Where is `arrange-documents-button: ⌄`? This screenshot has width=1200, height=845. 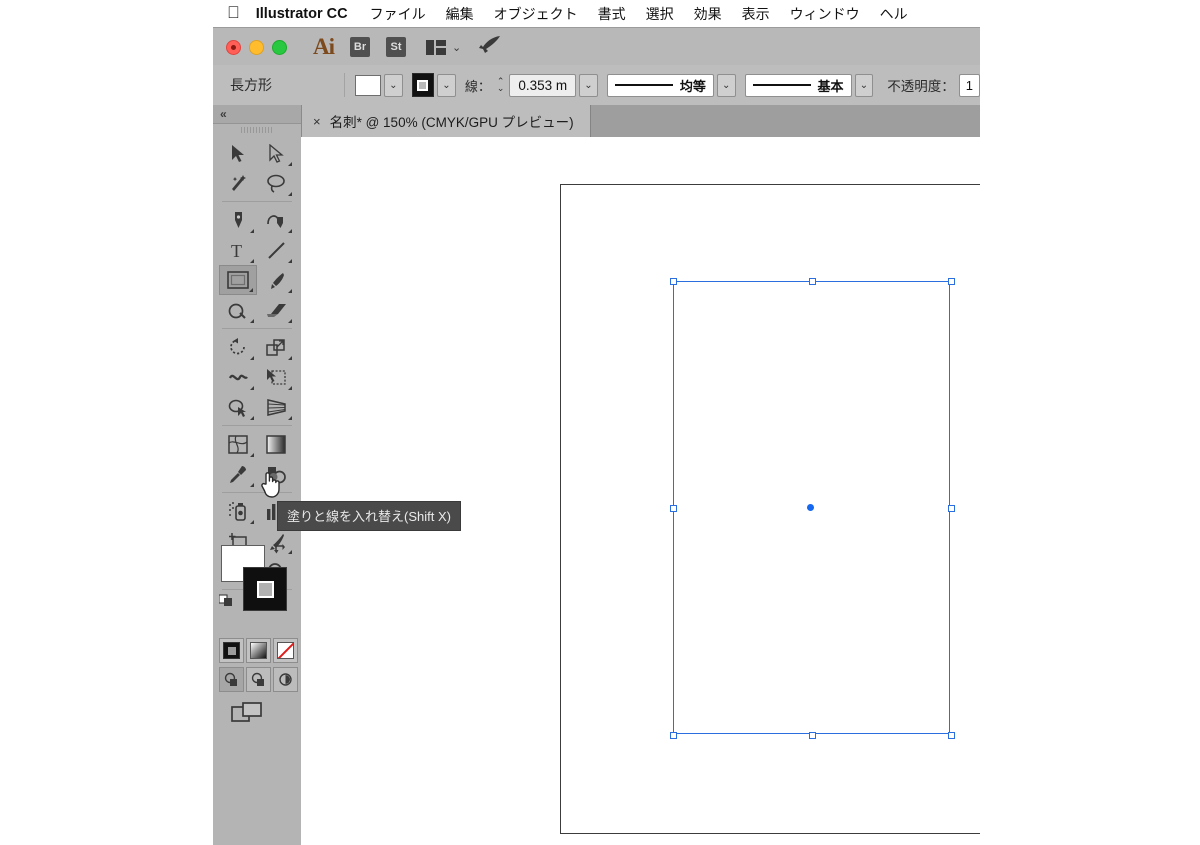
arrange-documents-button: ⌄ is located at coordinates (443, 47).